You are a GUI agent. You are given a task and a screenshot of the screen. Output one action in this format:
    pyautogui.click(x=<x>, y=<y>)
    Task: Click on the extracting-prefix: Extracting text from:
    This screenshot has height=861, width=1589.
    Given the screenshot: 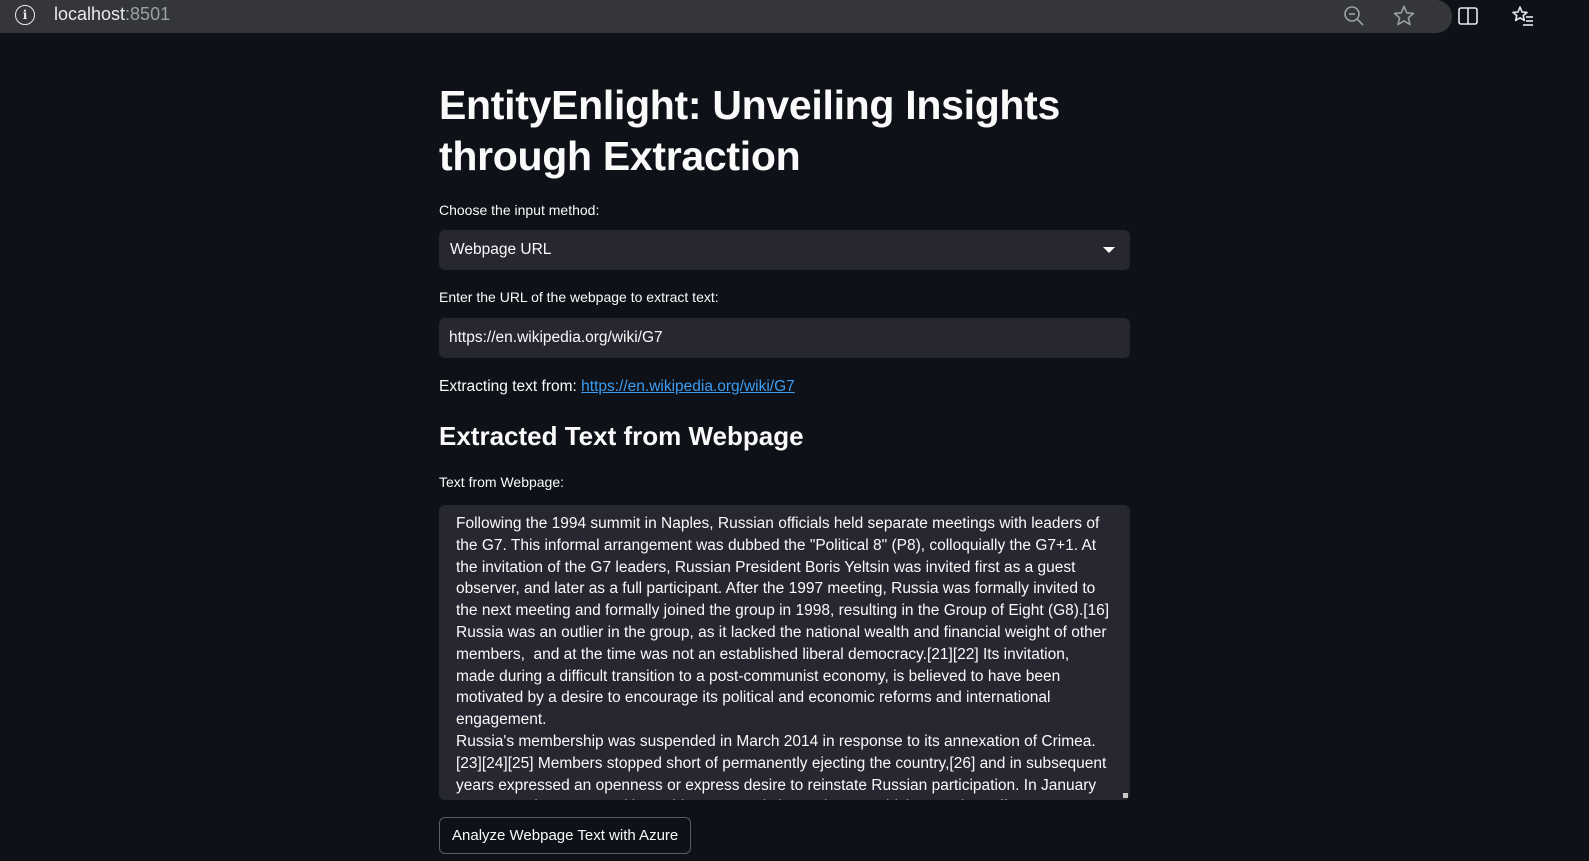 What is the action you would take?
    pyautogui.click(x=510, y=386)
    